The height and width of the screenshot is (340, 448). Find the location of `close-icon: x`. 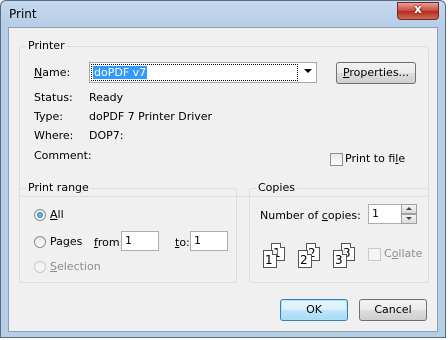

close-icon: x is located at coordinates (418, 9).